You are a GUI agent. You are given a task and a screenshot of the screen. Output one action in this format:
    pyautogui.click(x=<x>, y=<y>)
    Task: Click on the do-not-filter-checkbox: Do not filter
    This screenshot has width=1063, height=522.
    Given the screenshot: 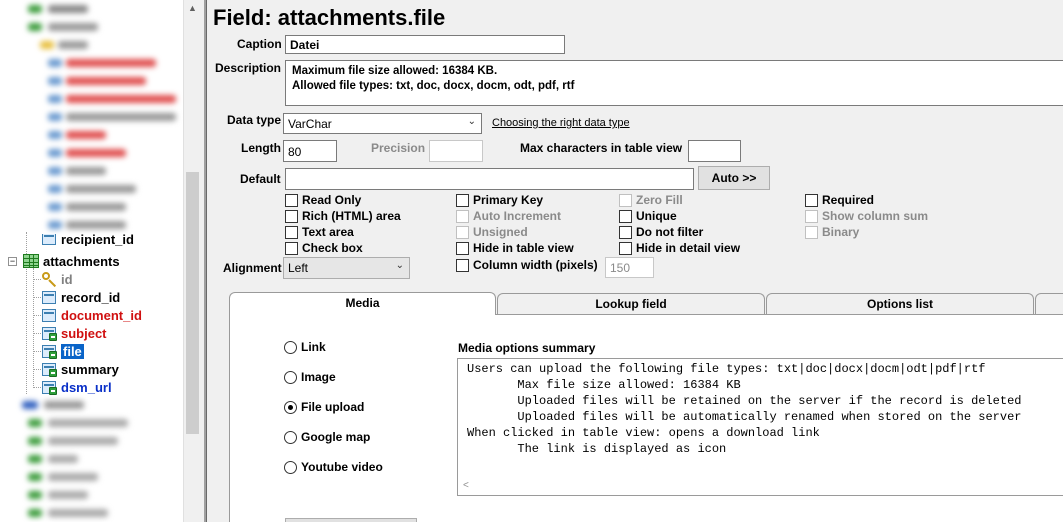 What is the action you would take?
    pyautogui.click(x=661, y=232)
    